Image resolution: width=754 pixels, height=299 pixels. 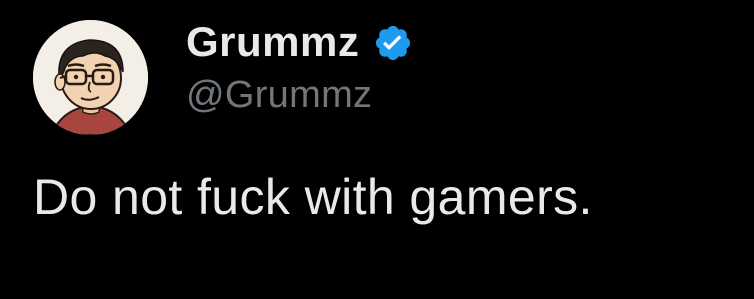 What do you see at coordinates (393, 43) in the screenshot?
I see `verified-badge-icon` at bounding box center [393, 43].